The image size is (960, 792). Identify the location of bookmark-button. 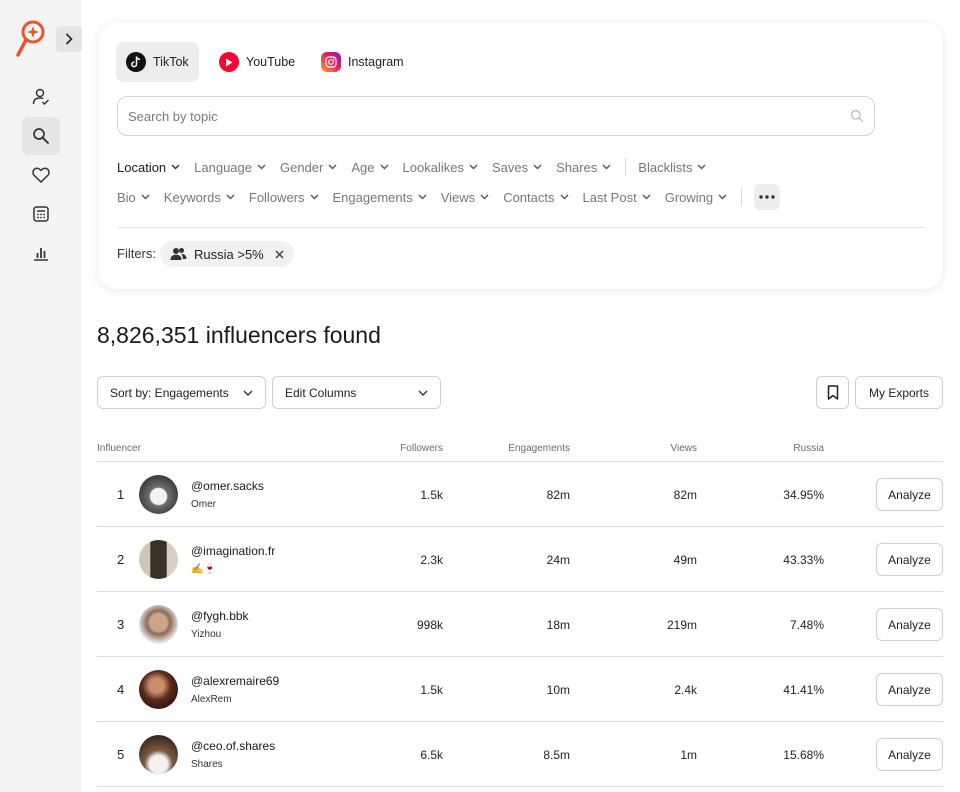
(832, 392).